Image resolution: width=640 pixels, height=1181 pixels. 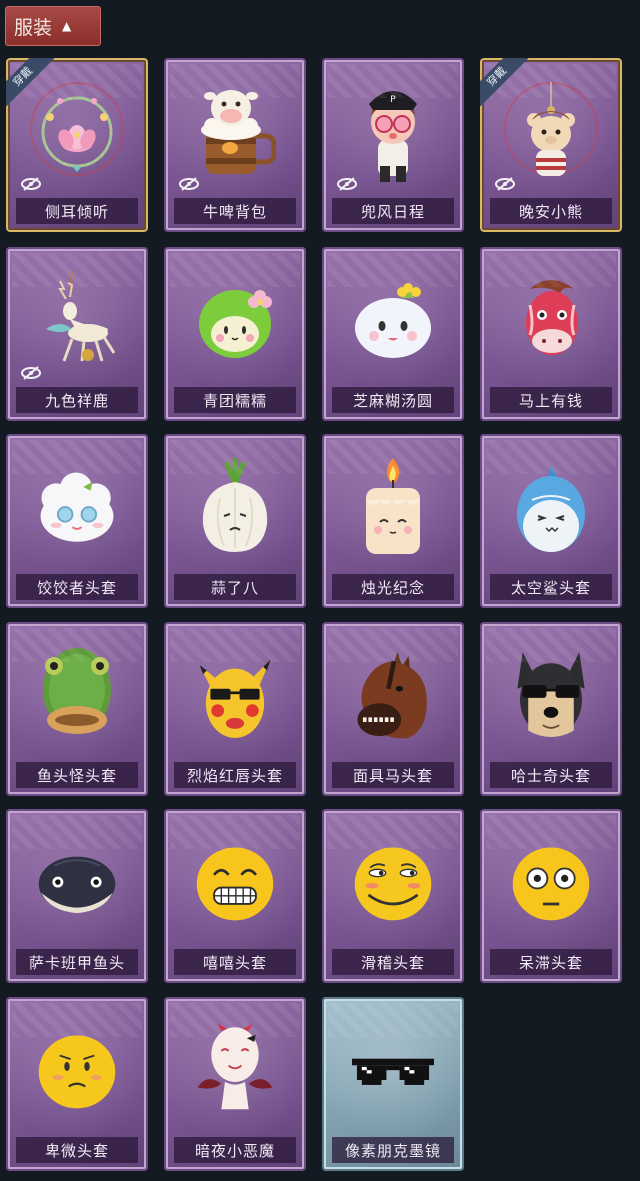 I want to click on costume-card-label: 侧耳倾听, so click(x=77, y=211).